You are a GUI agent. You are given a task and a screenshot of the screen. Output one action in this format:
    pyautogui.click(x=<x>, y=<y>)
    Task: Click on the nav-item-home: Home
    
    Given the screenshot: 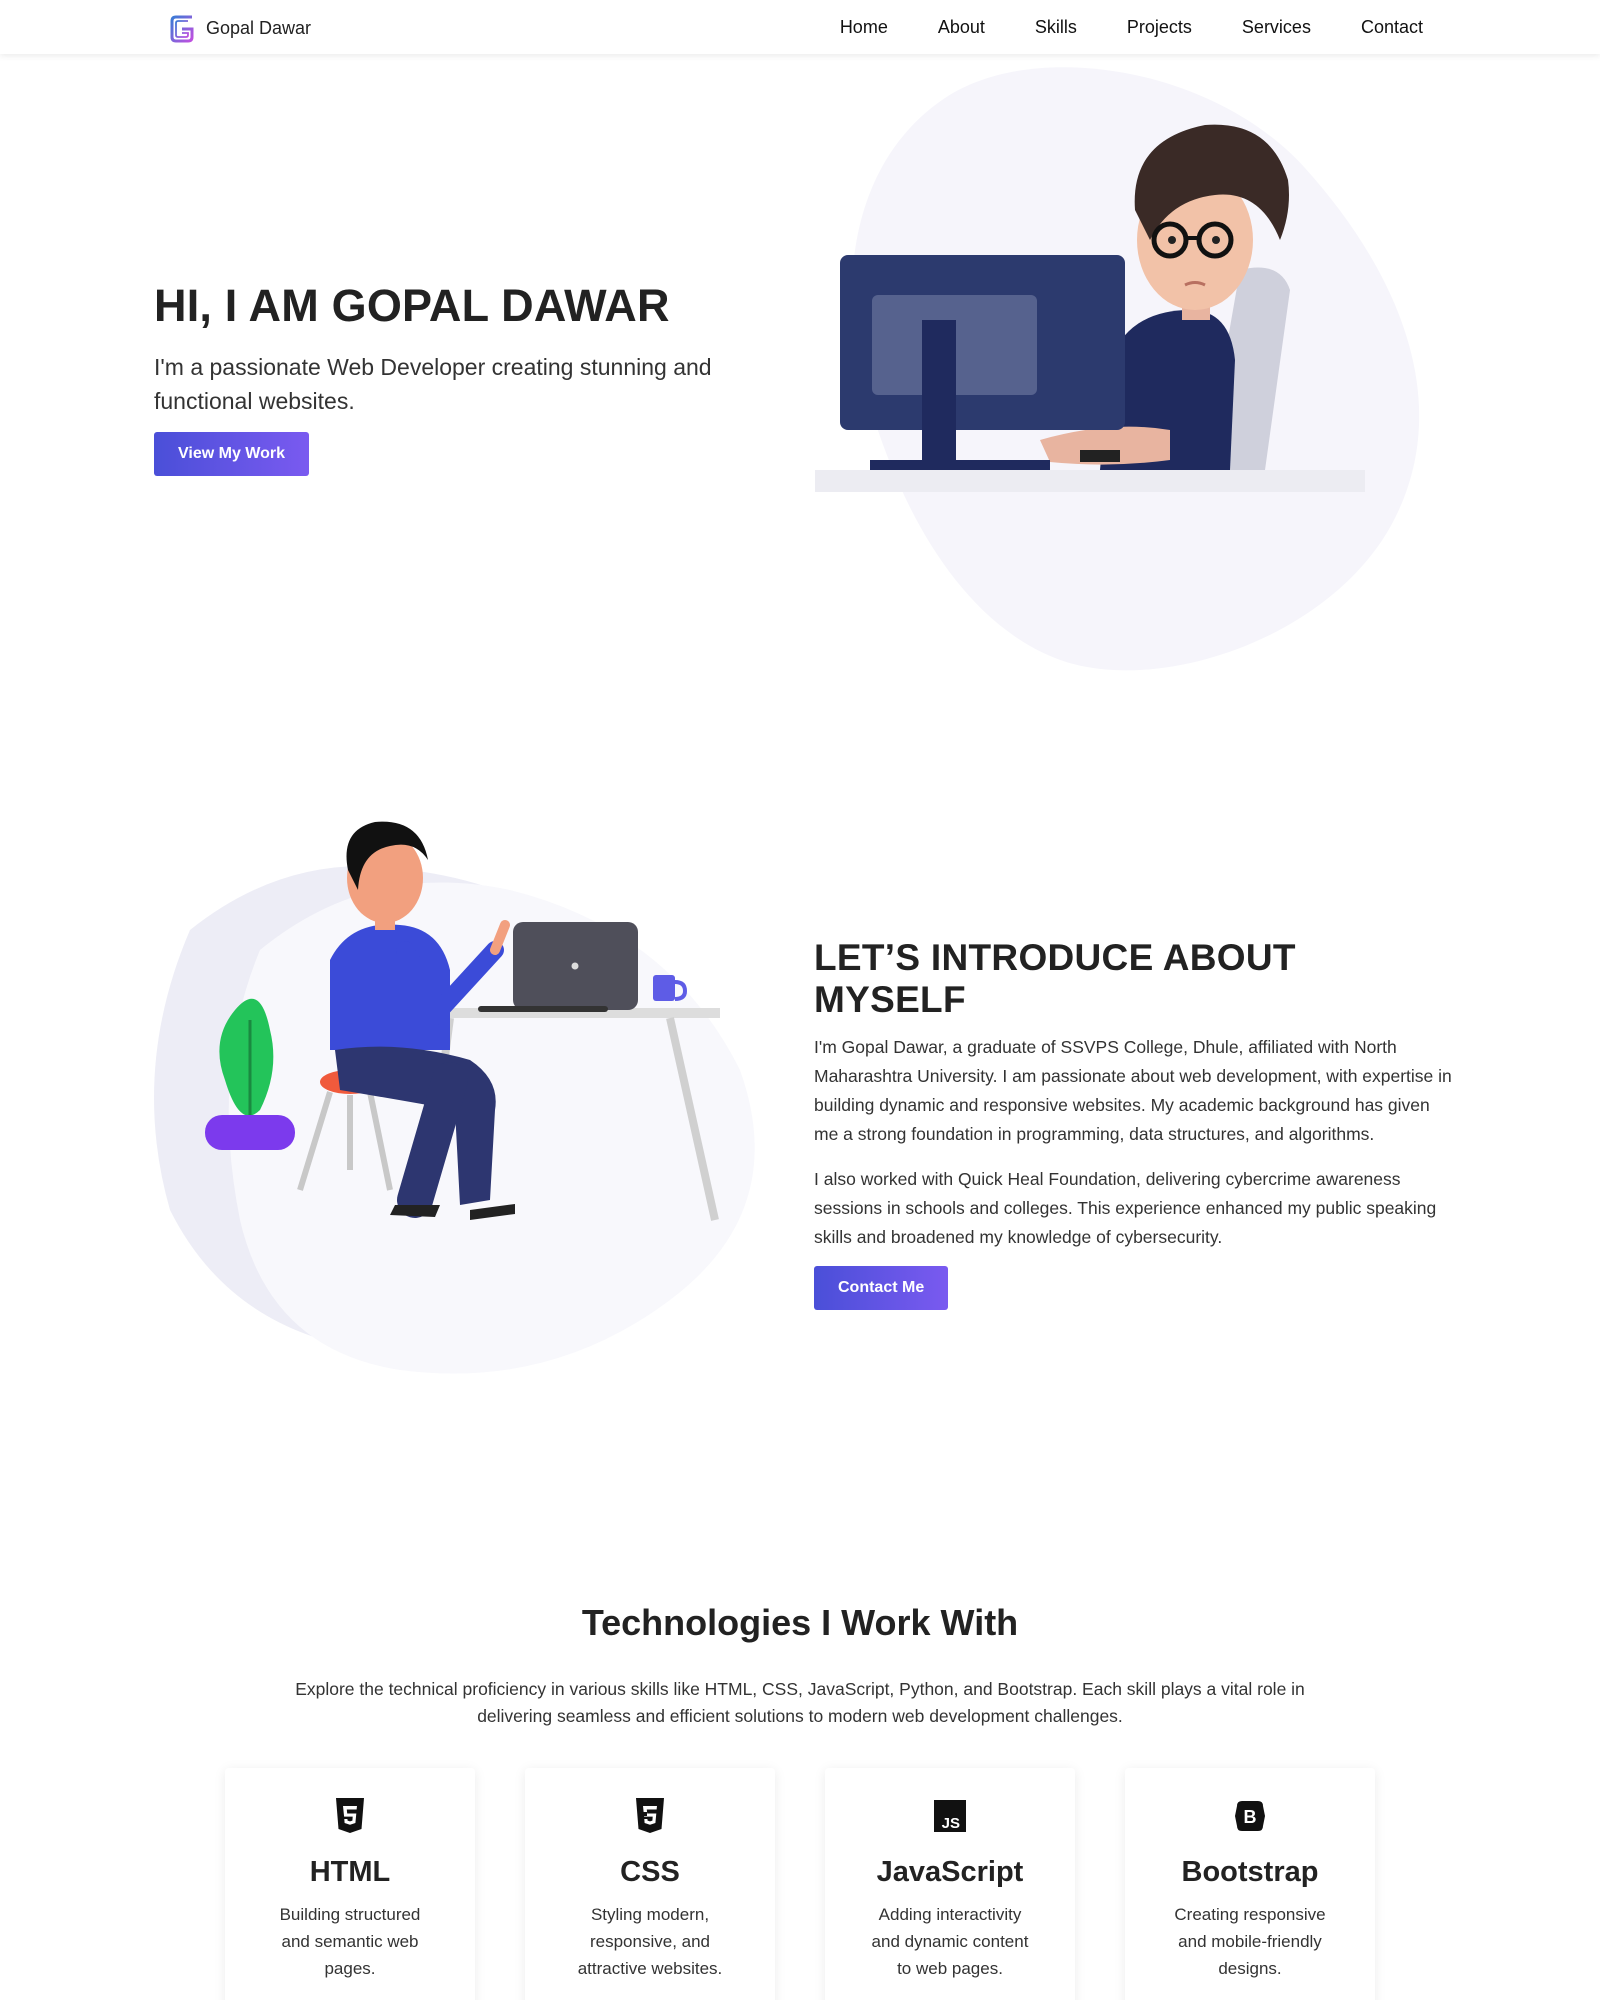 What is the action you would take?
    pyautogui.click(x=864, y=27)
    